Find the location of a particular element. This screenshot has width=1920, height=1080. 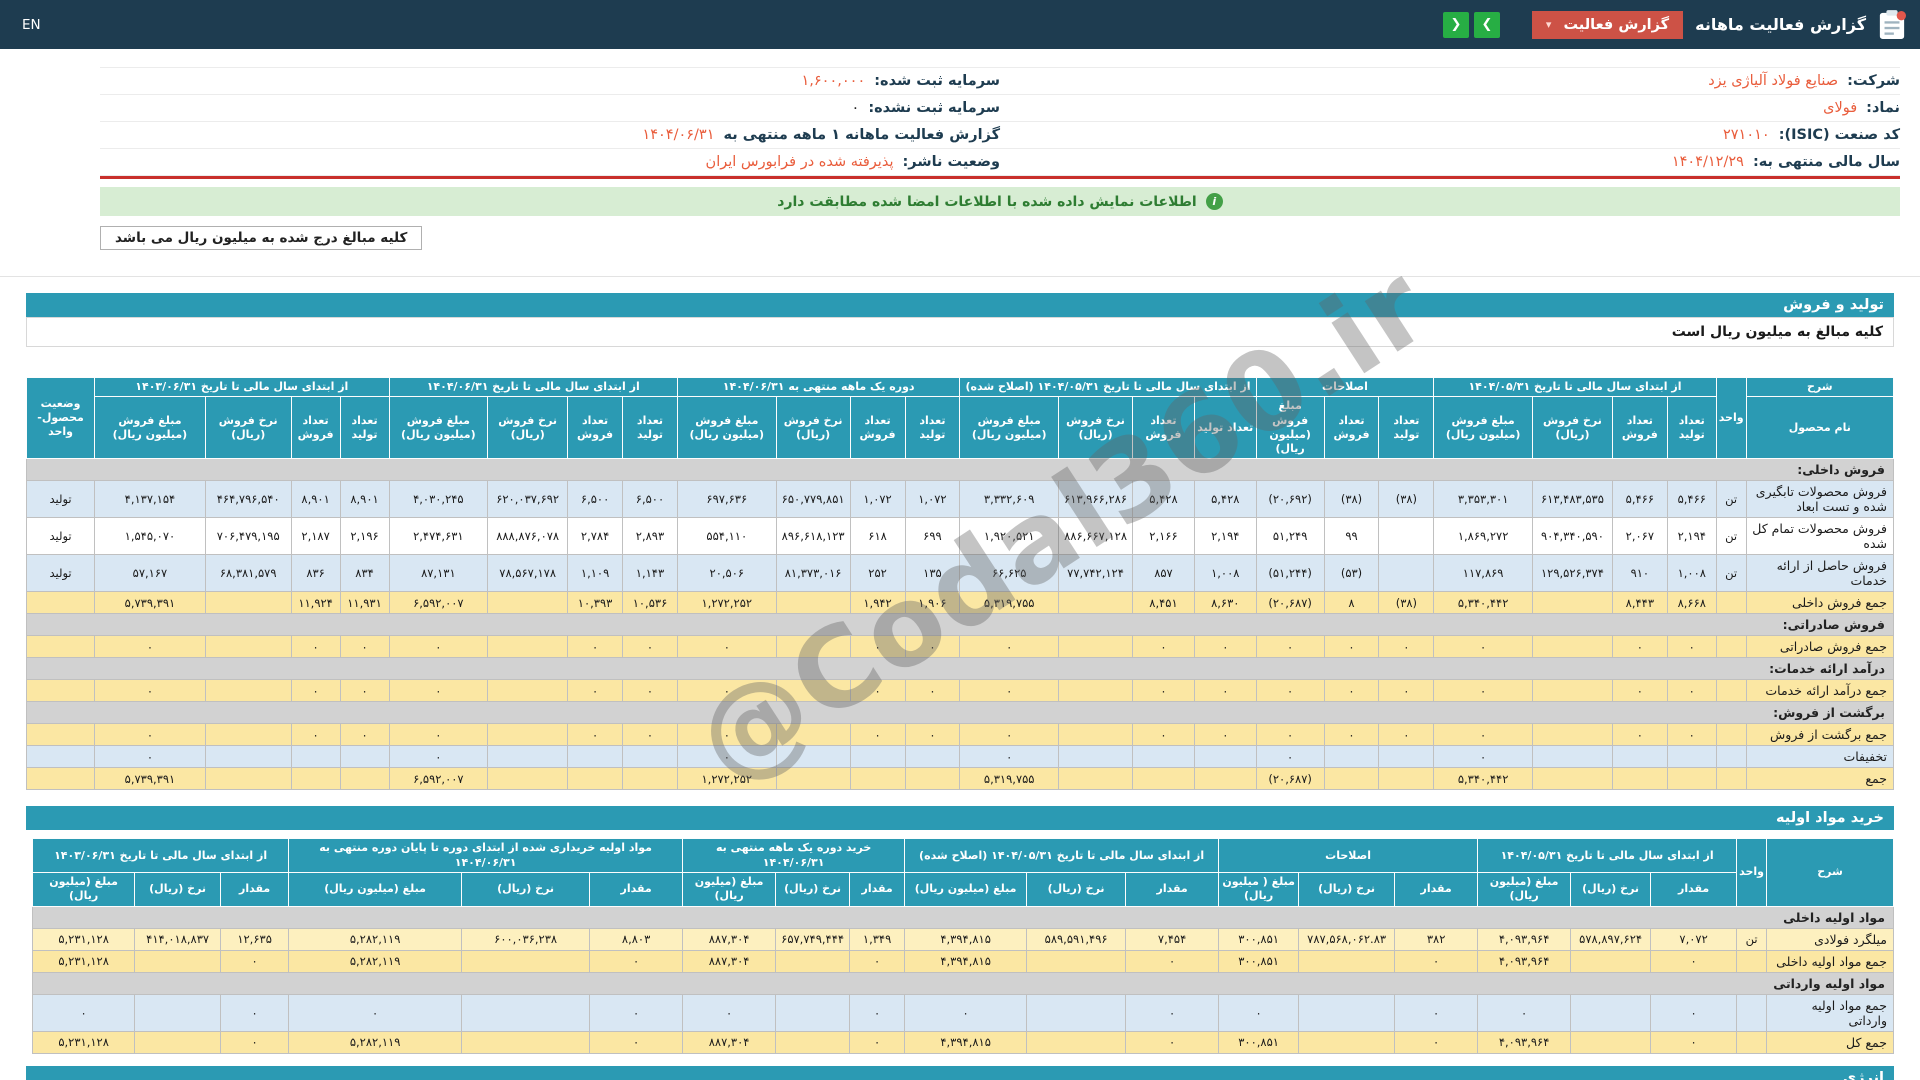

value-cell: ۹۰۴,۳۴۰,۵۹۰ is located at coordinates (1572, 536).